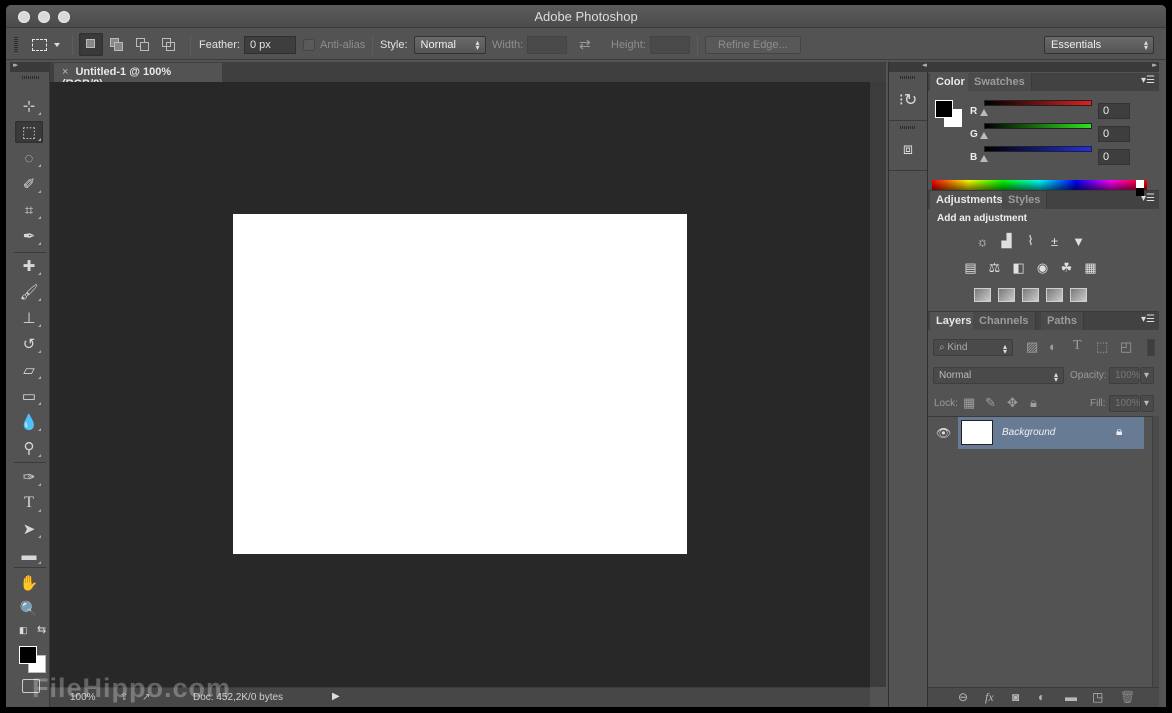 The width and height of the screenshot is (1172, 713). Describe the element at coordinates (669, 44) in the screenshot. I see `height-input` at that location.